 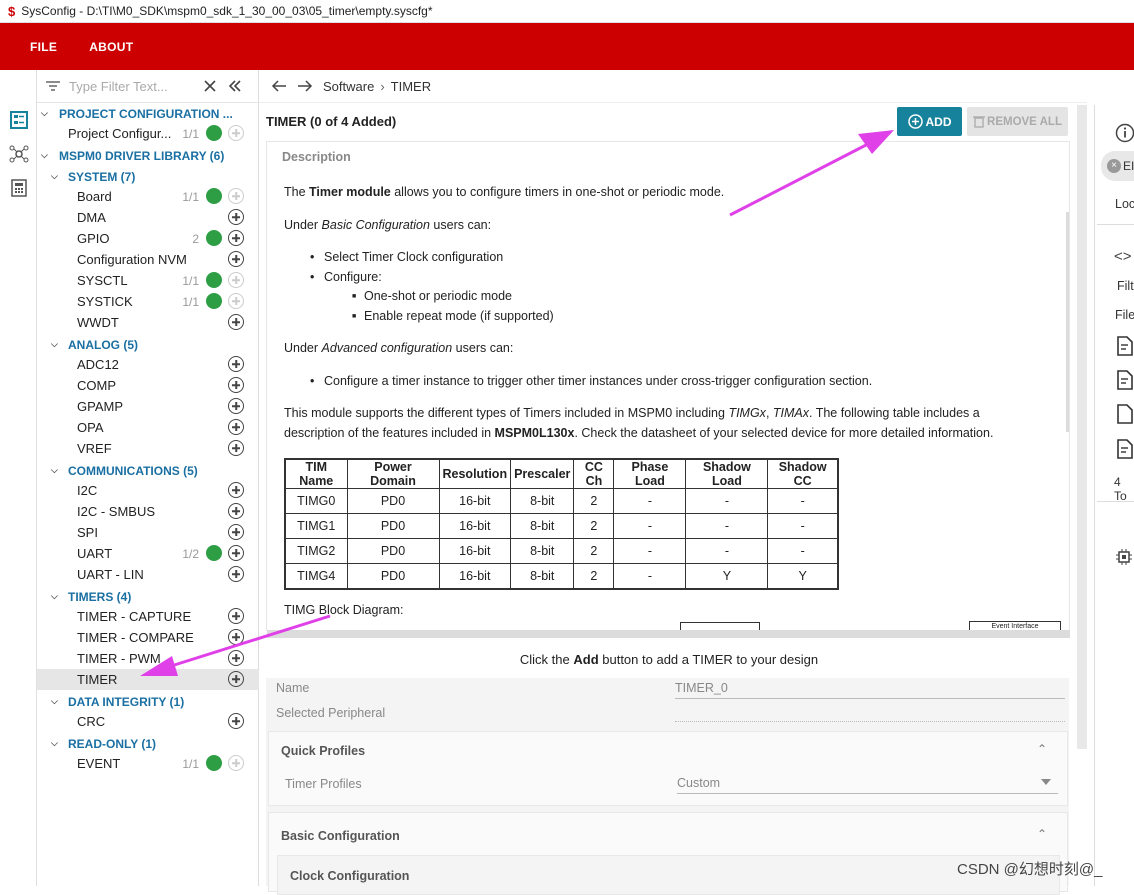 What do you see at coordinates (148, 763) in the screenshot?
I see `tree-item-event: EVENT 1/1` at bounding box center [148, 763].